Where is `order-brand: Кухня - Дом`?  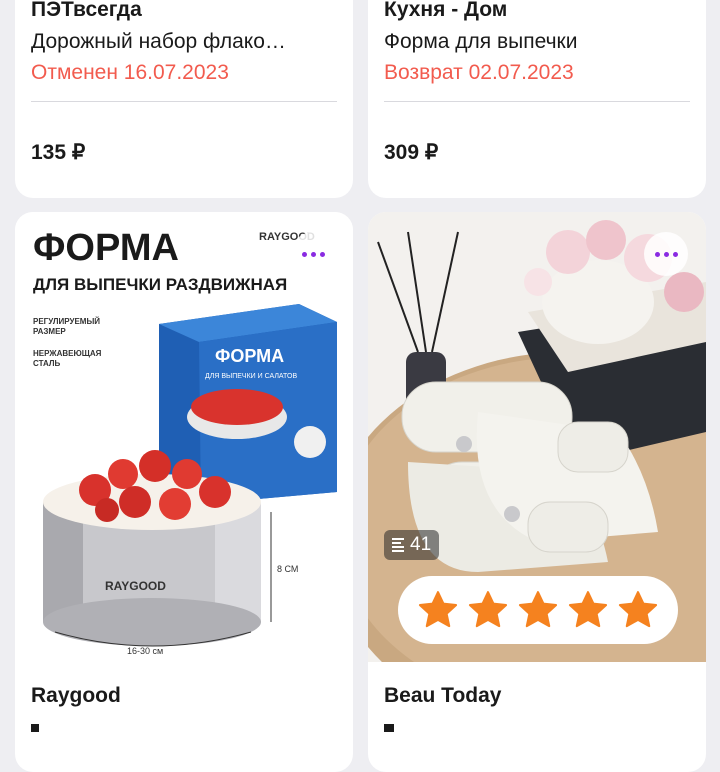 order-brand: Кухня - Дом is located at coordinates (446, 10).